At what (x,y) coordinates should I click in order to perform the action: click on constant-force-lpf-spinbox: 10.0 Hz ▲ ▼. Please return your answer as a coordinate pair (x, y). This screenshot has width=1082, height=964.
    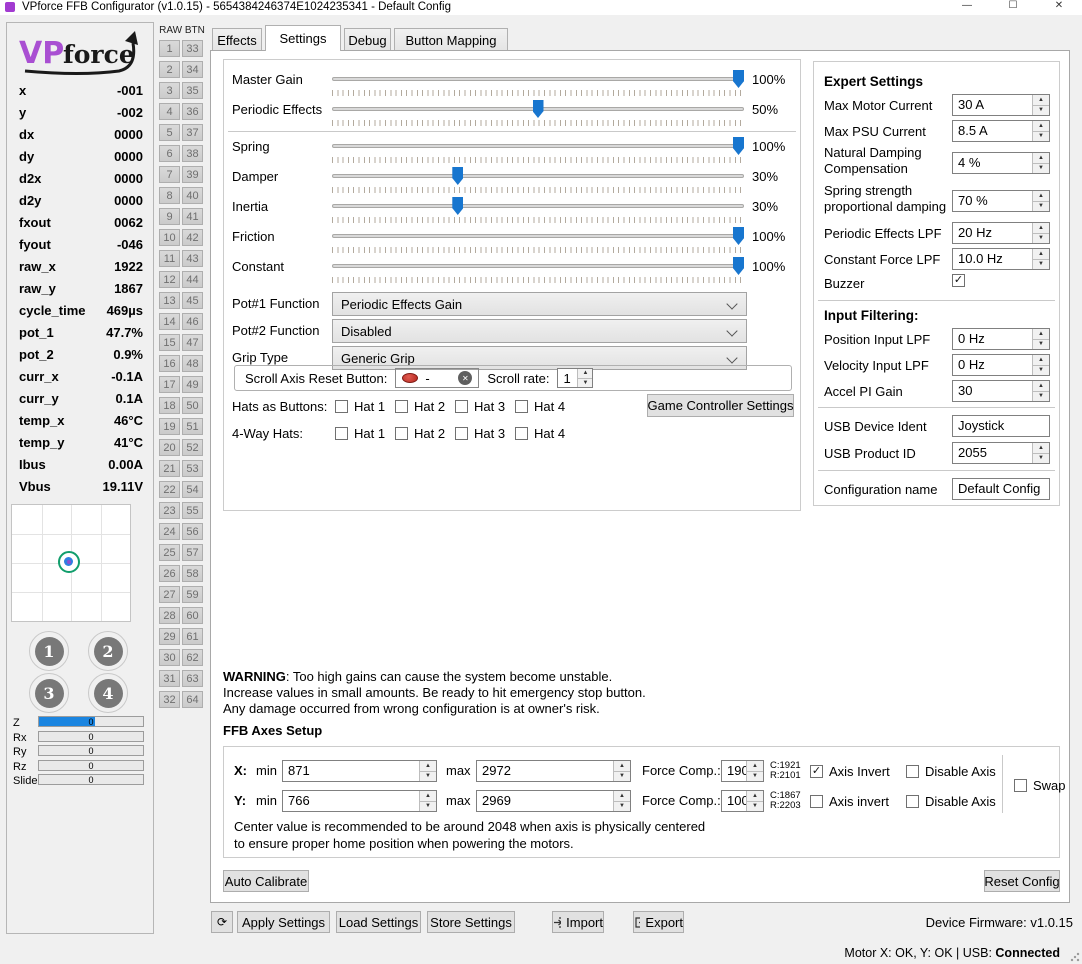
    Looking at the image, I should click on (1001, 259).